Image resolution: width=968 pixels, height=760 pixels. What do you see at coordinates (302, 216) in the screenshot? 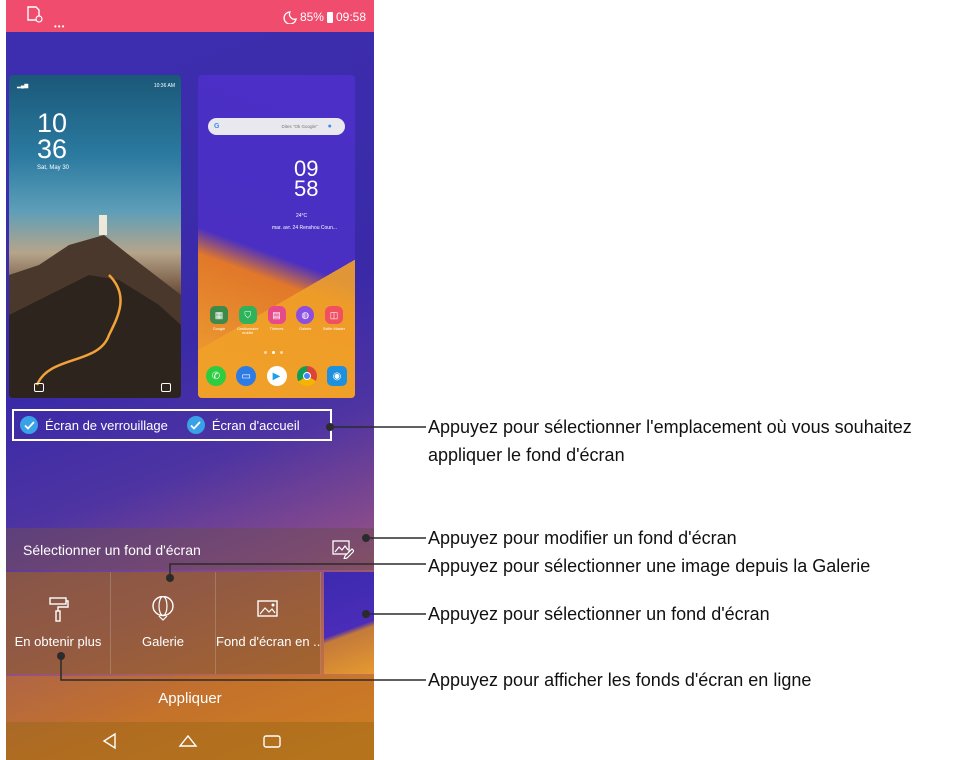
I see `home-preview-temperature: 24°C` at bounding box center [302, 216].